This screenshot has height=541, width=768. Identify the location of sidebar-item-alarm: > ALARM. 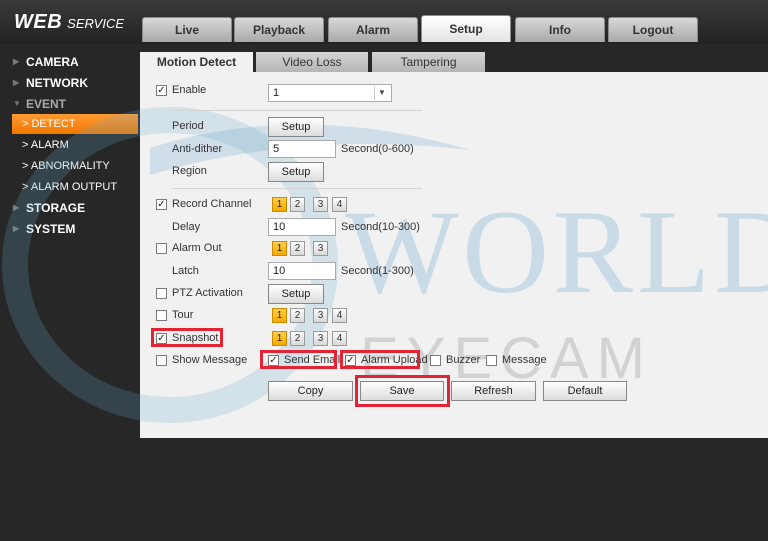
(70, 145).